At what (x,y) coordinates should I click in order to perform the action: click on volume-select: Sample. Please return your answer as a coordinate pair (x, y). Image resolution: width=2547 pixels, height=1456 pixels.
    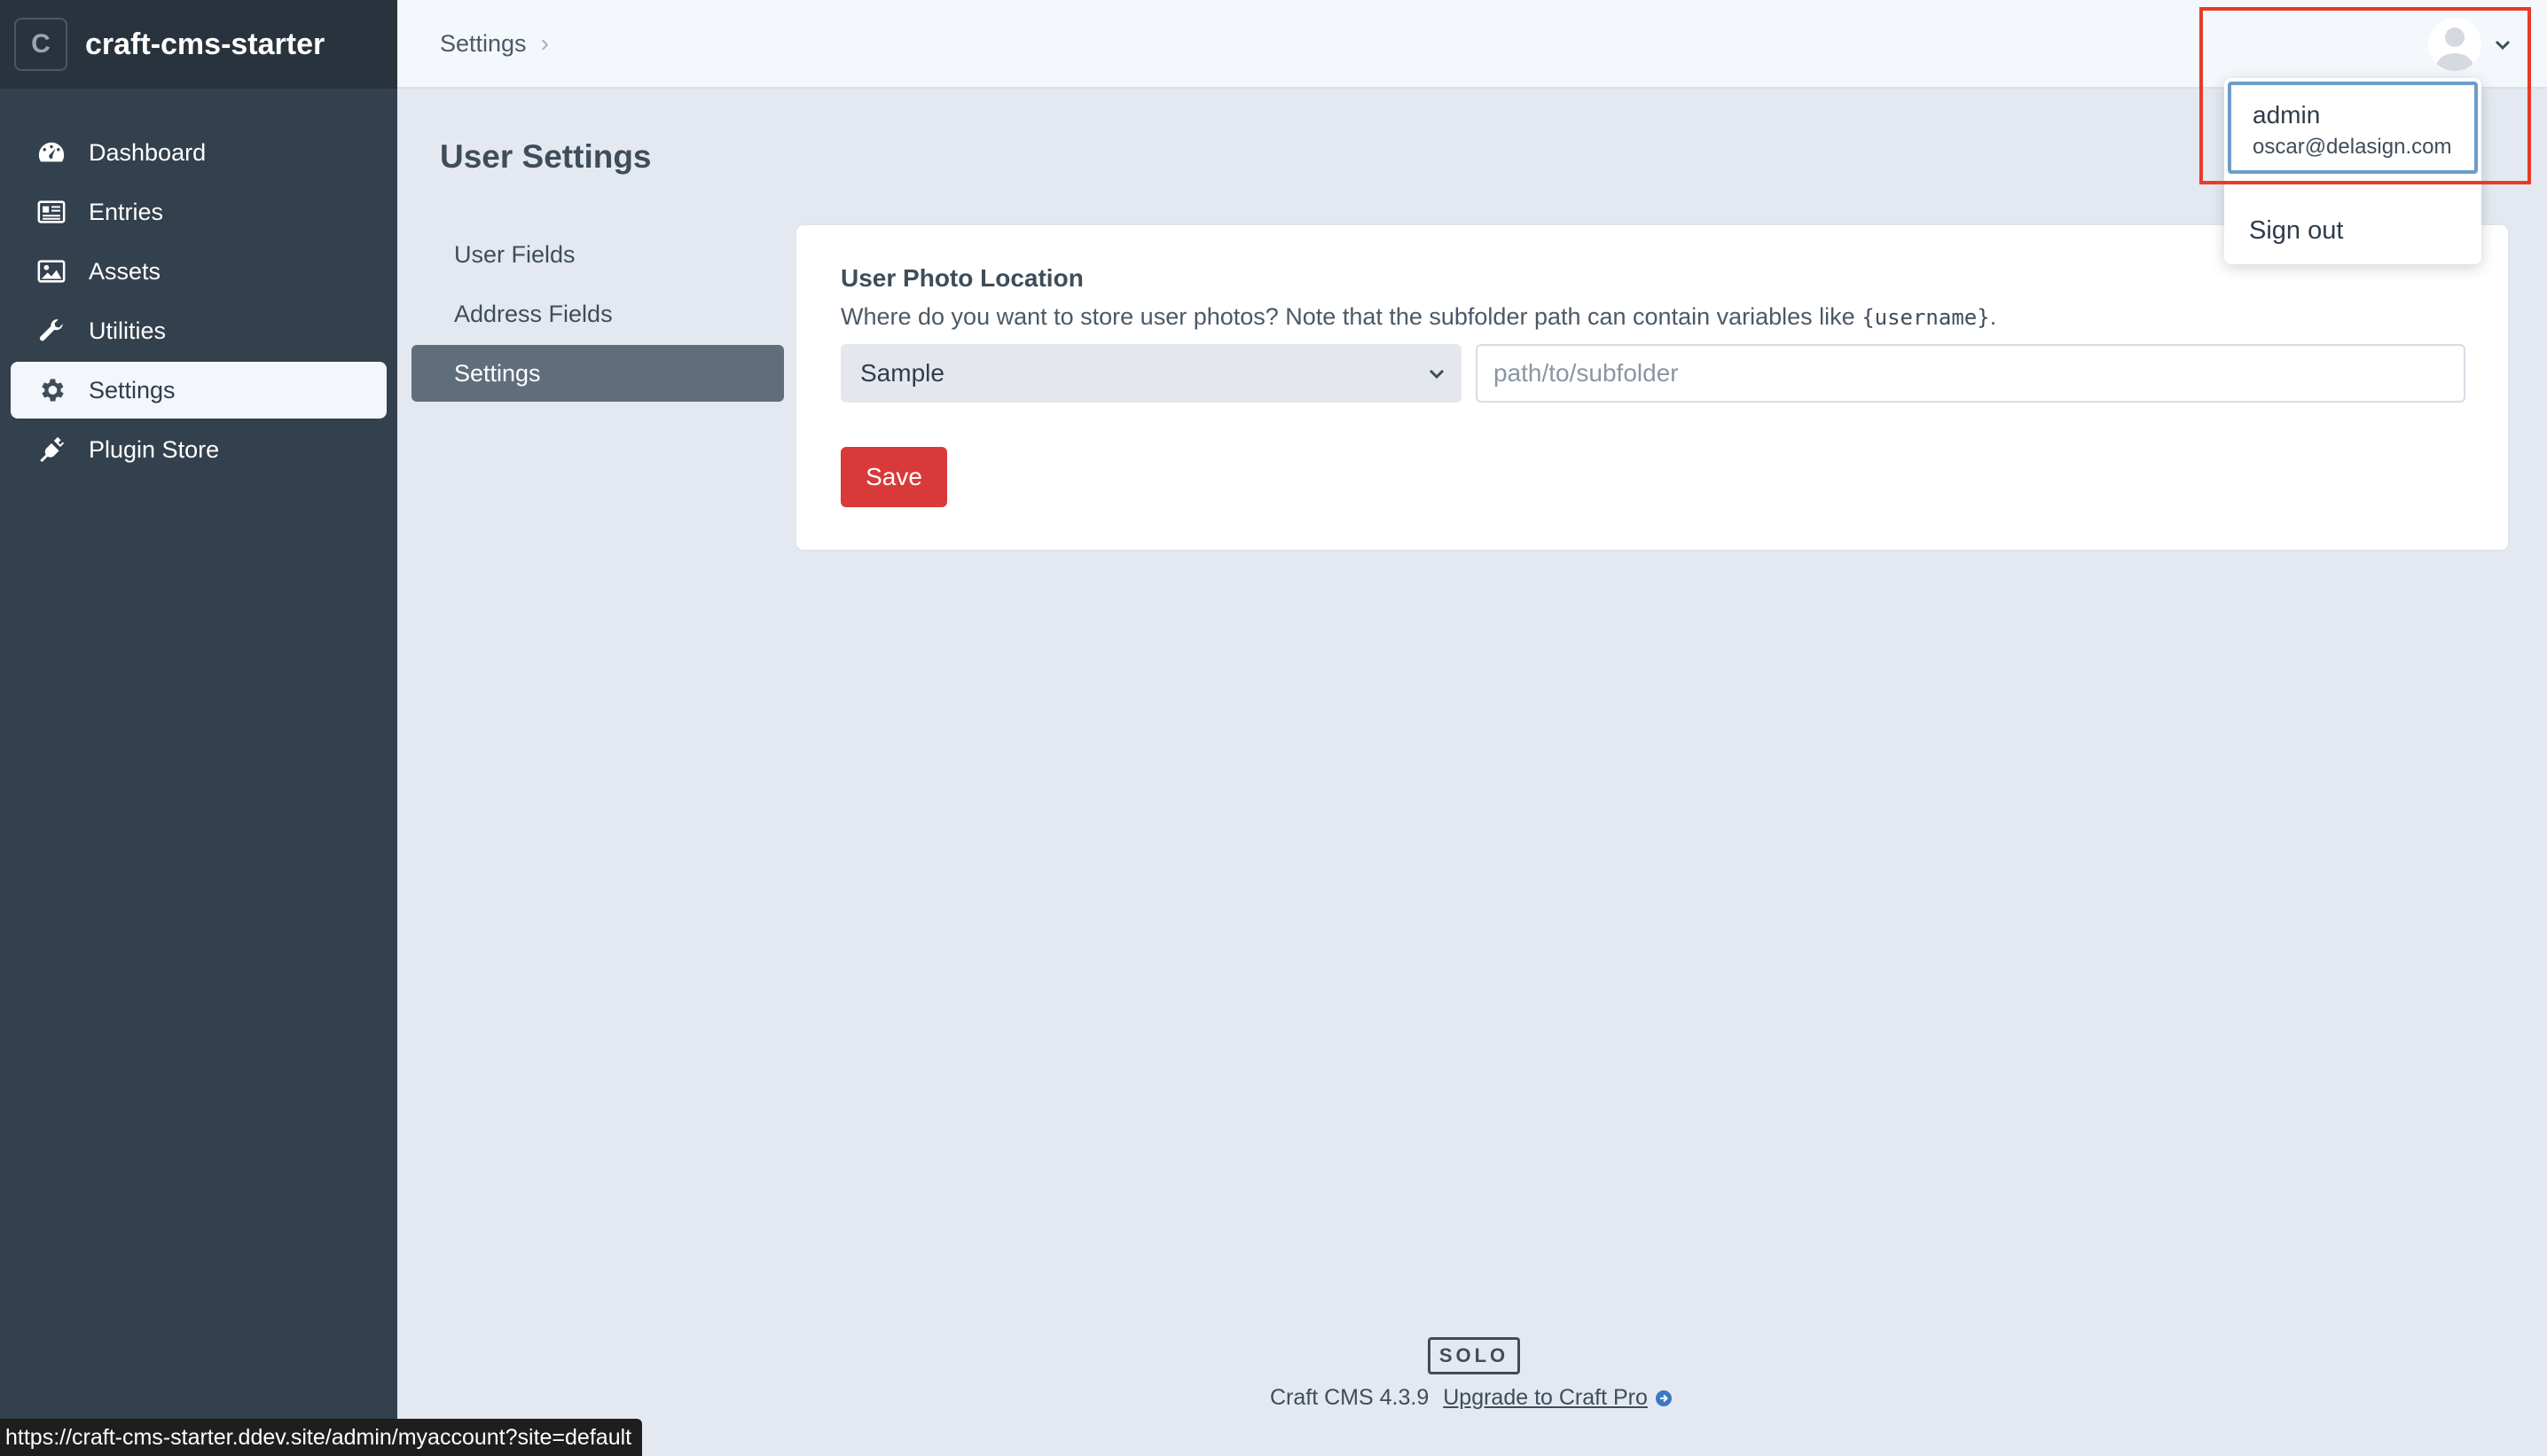
    Looking at the image, I should click on (1151, 373).